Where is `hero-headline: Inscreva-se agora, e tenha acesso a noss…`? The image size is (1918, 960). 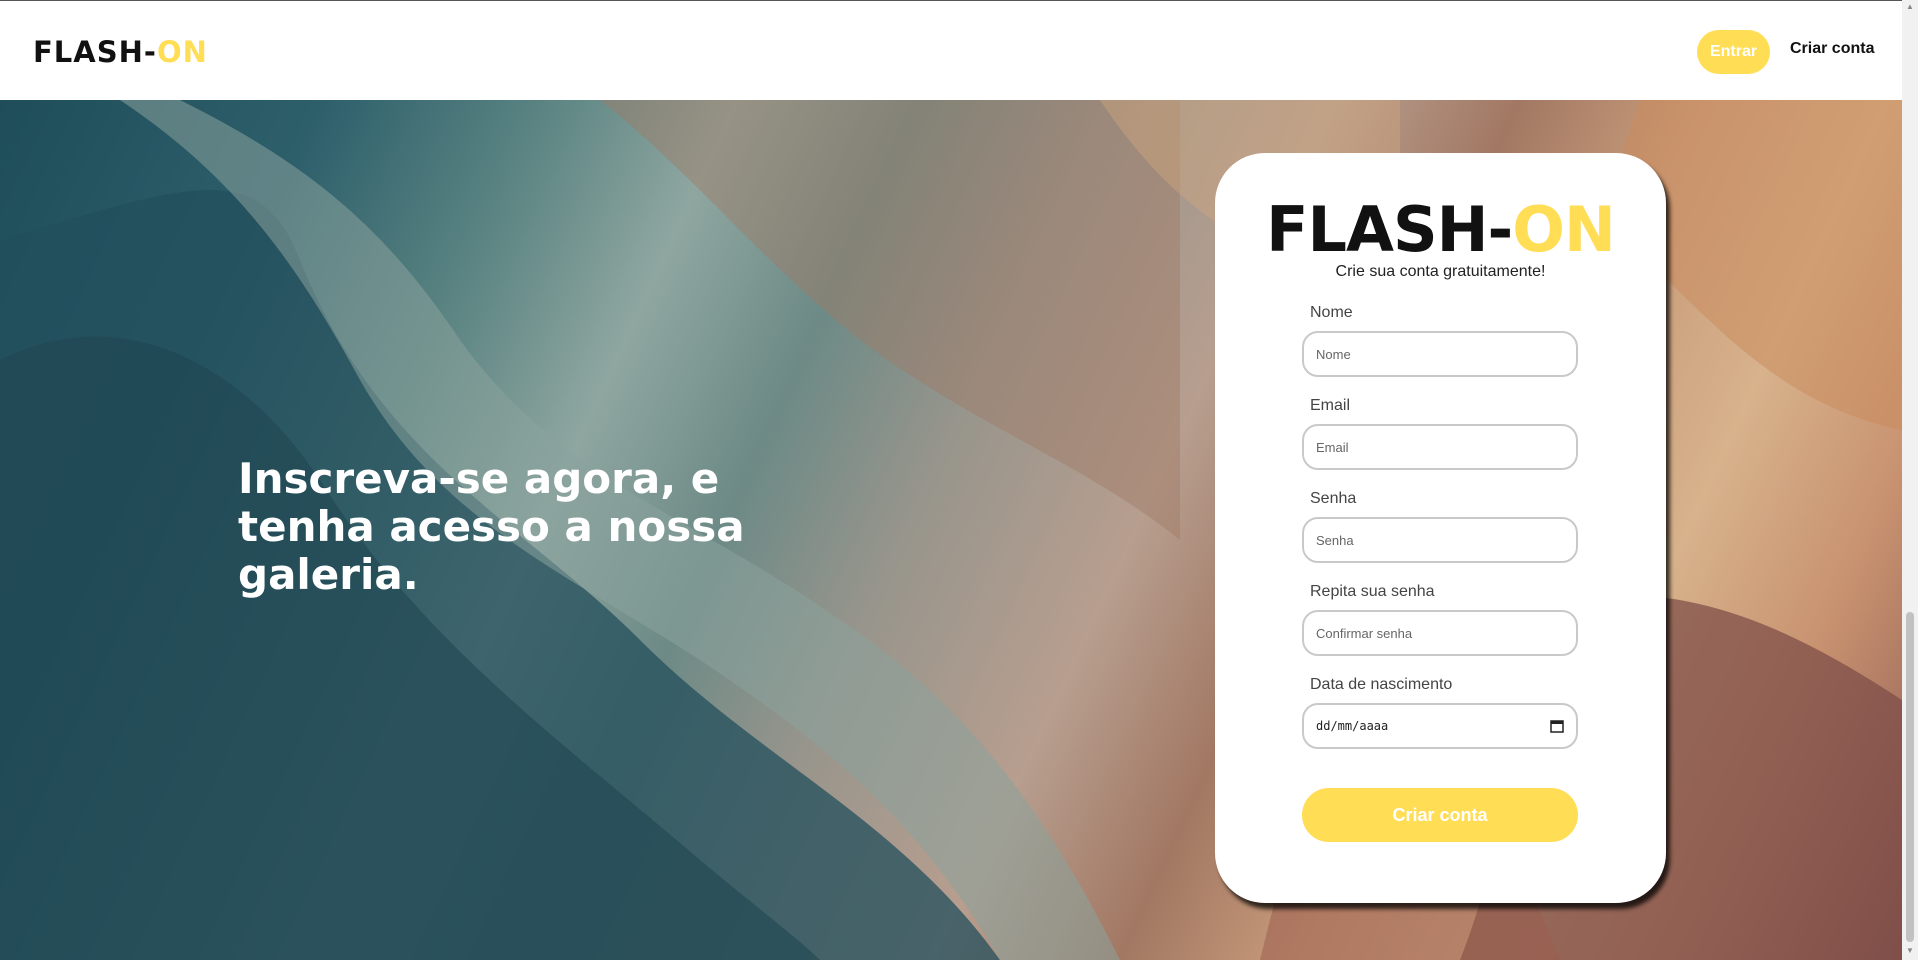 hero-headline: Inscreva-se agora, e tenha acesso a noss… is located at coordinates (491, 526).